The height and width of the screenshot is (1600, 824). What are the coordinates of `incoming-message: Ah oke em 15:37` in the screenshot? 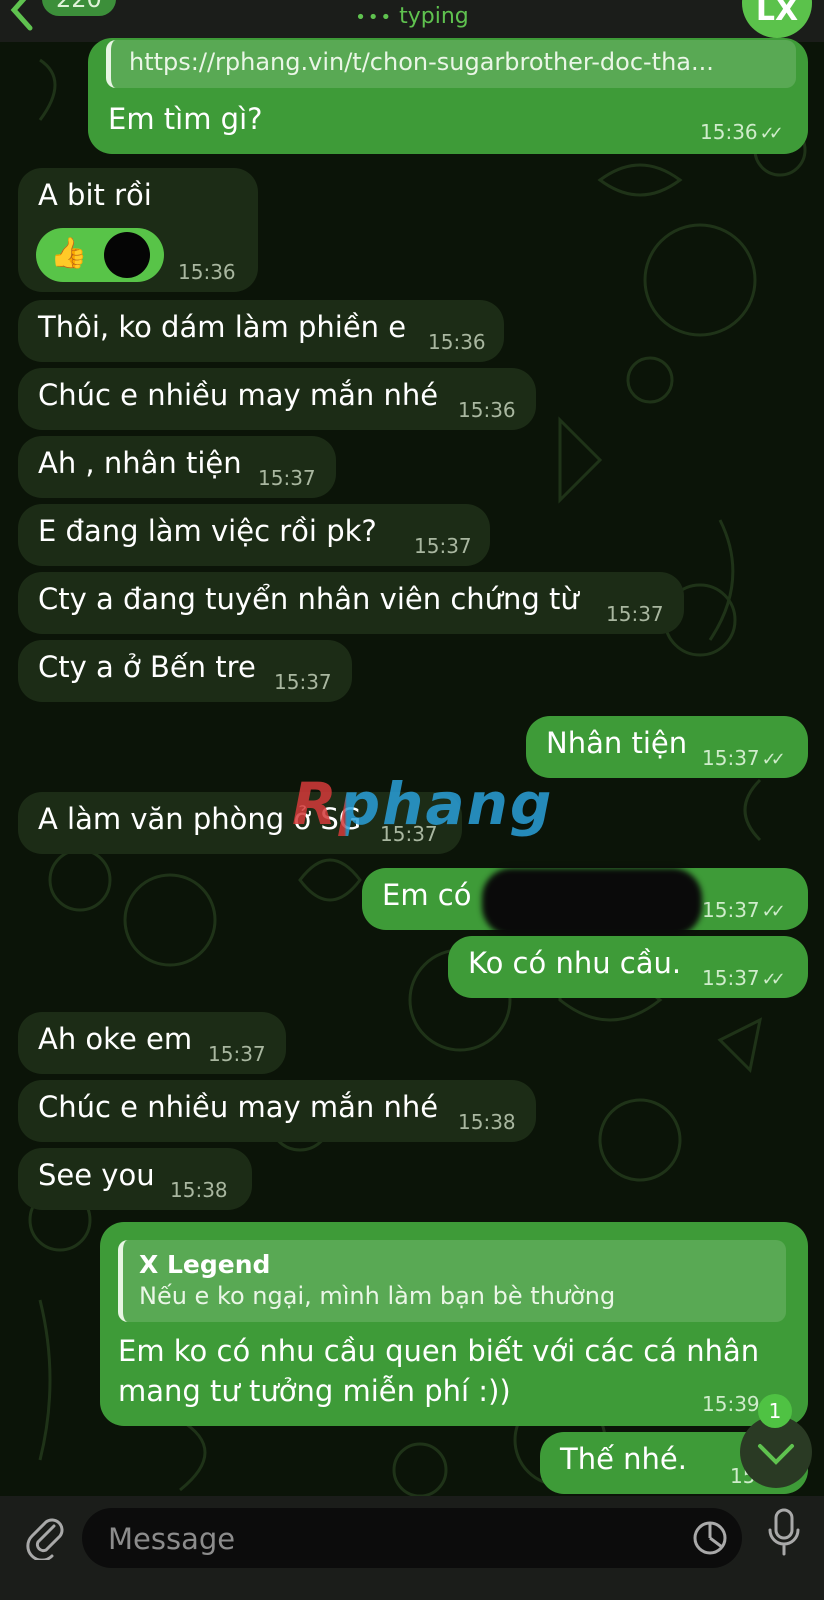 It's located at (152, 1043).